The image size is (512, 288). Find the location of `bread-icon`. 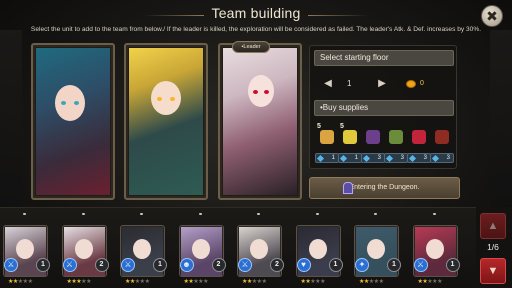

bread-icon is located at coordinates (327, 137).